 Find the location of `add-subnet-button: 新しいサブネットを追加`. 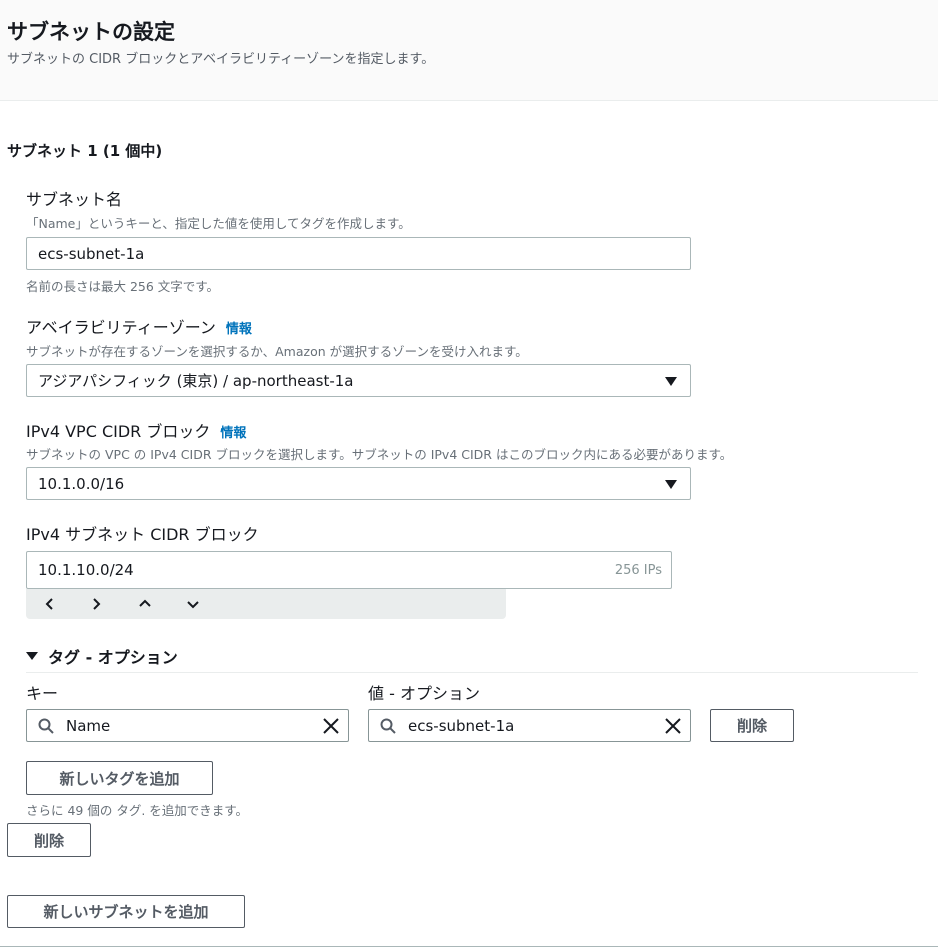

add-subnet-button: 新しいサブネットを追加 is located at coordinates (126, 911).